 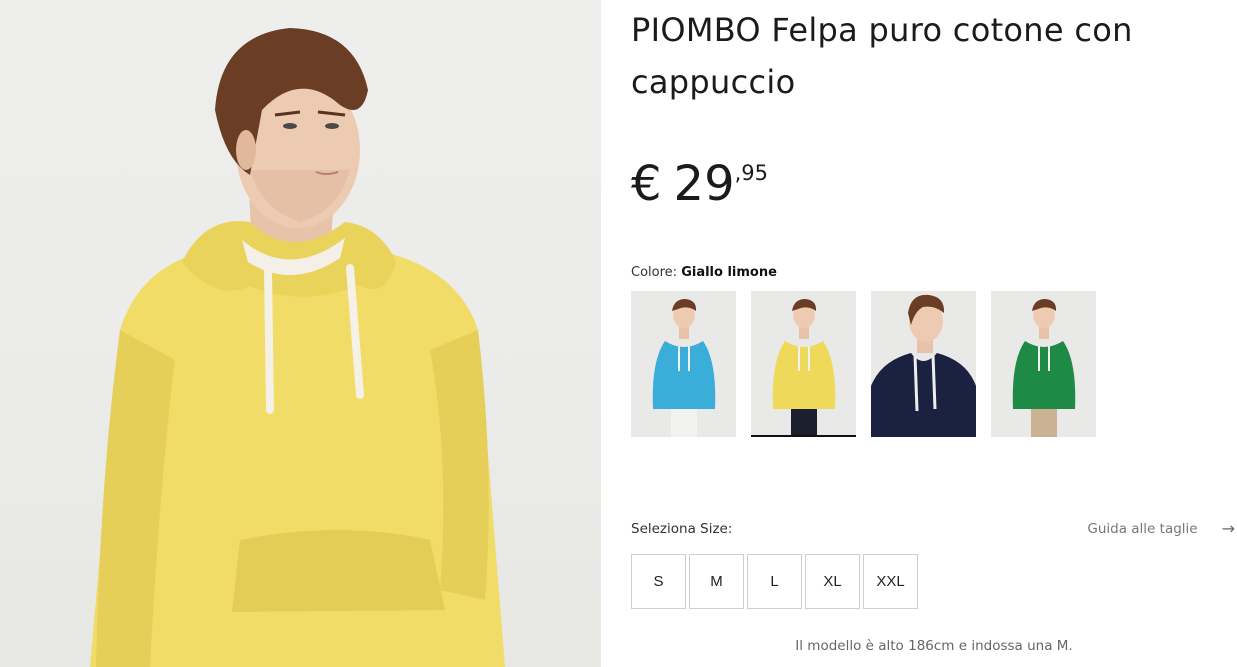 I want to click on color-label: Colore: Giallo limone, so click(x=704, y=273).